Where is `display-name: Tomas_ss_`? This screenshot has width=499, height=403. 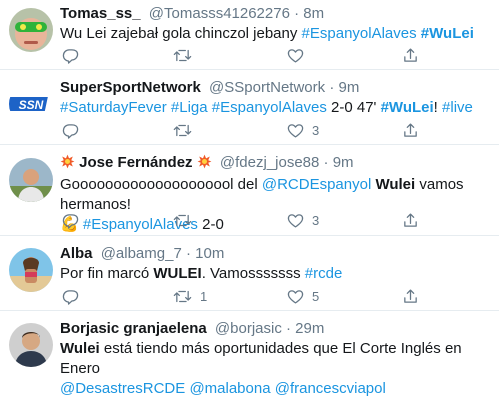
display-name: Tomas_ss_ is located at coordinates (100, 13).